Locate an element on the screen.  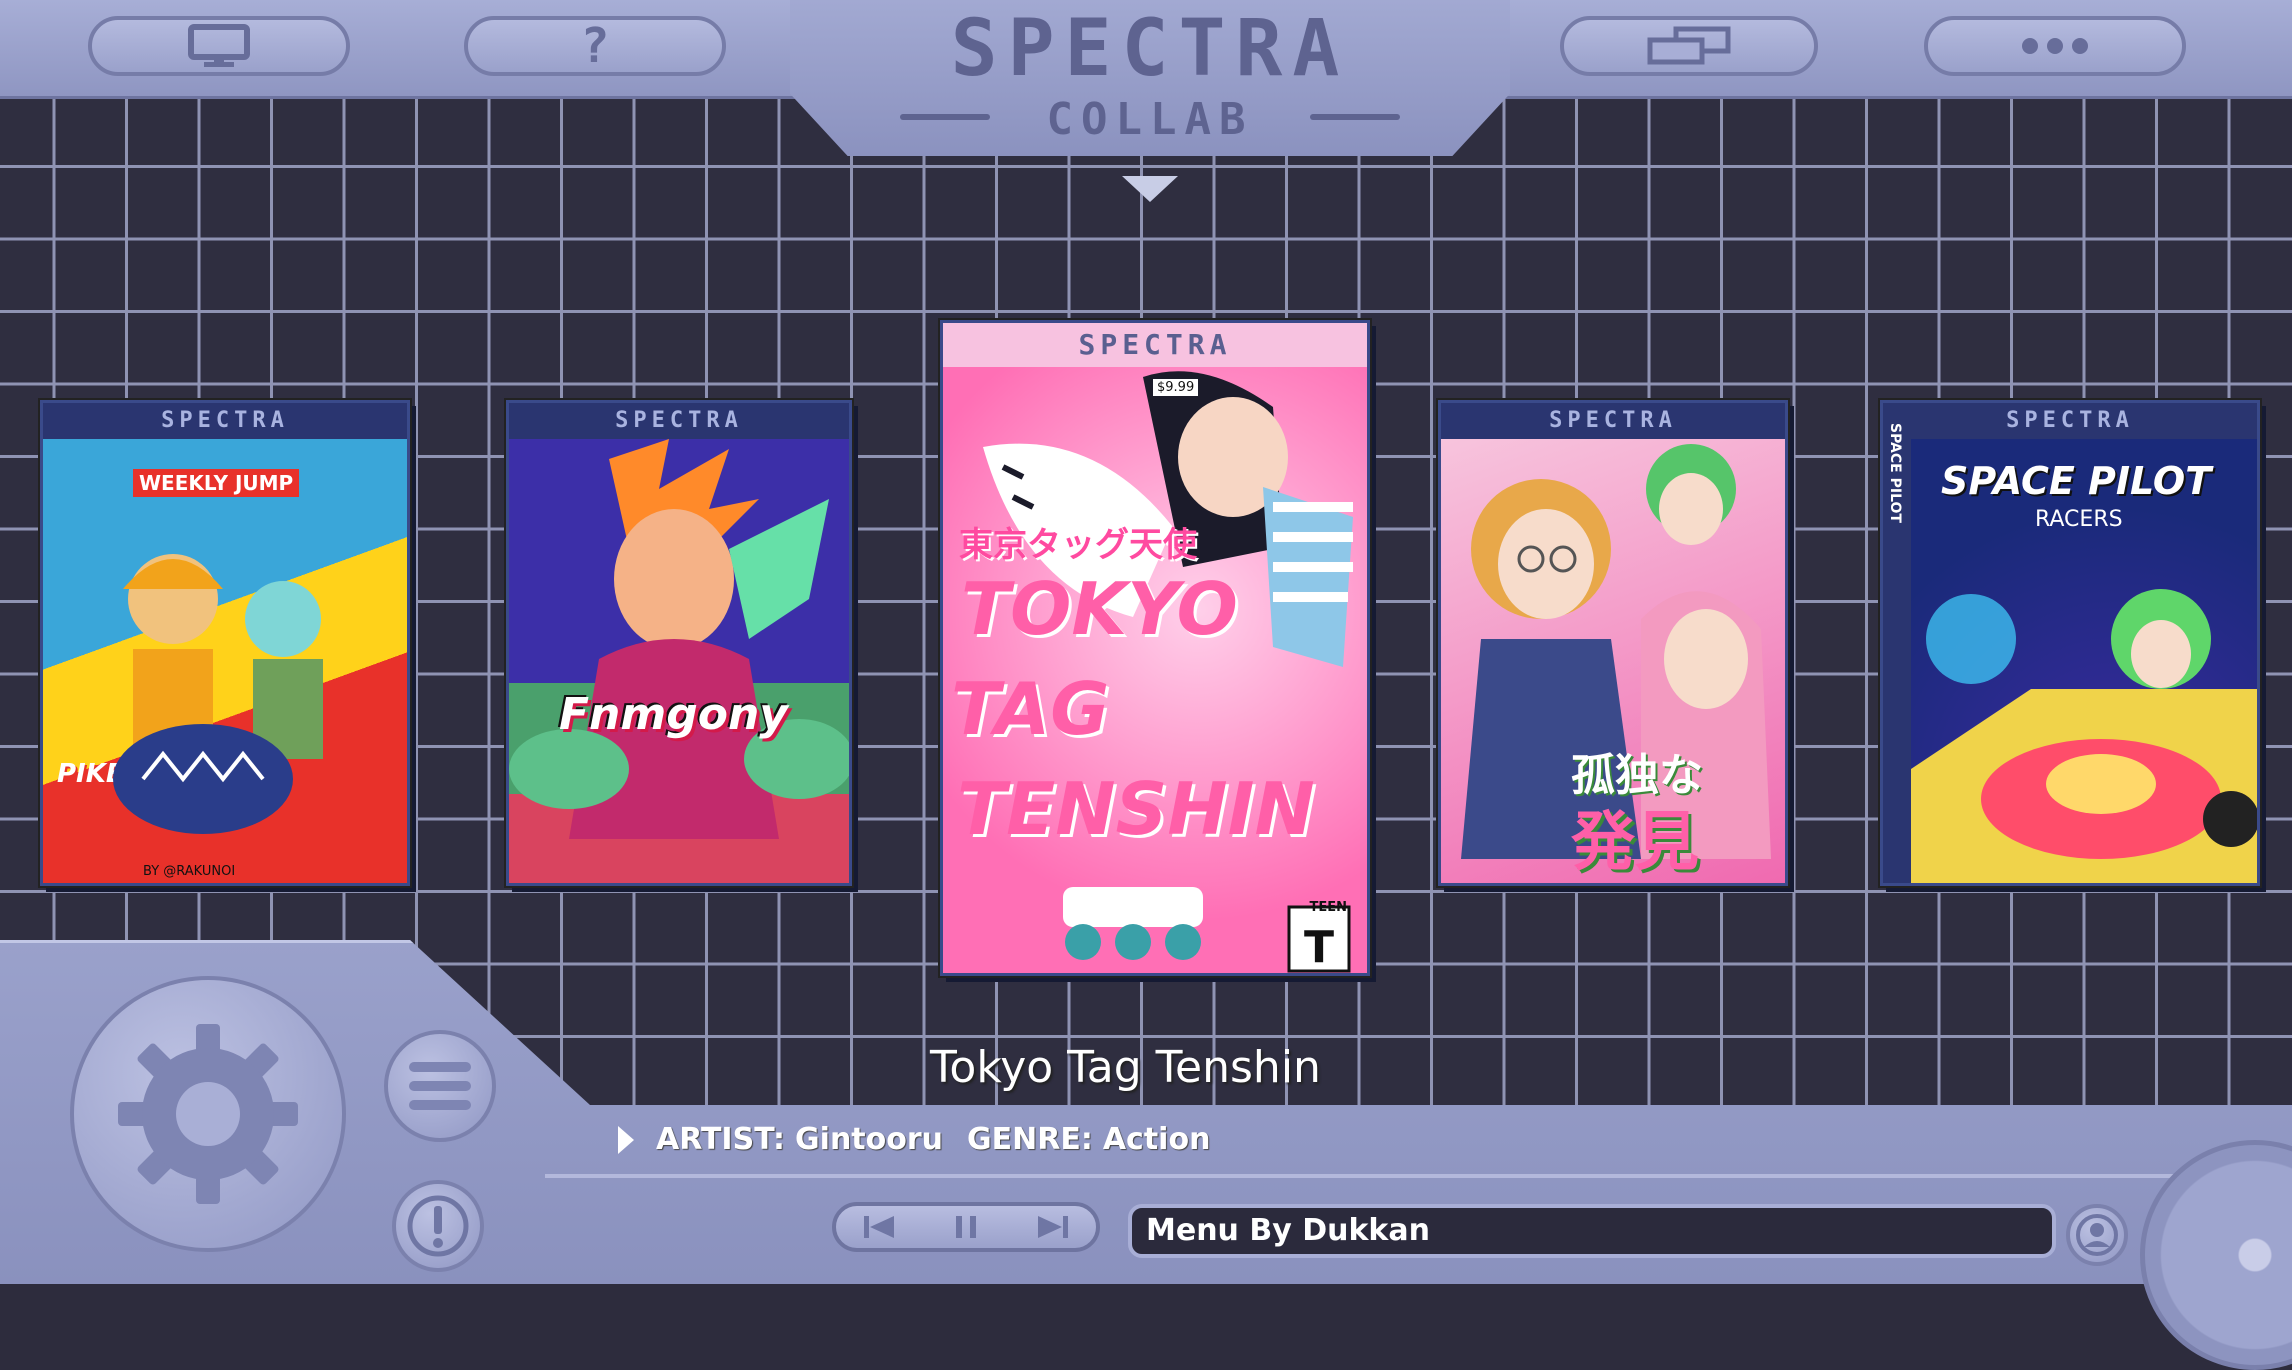
cover-title-line-3: TENSHIN is located at coordinates (1136, 809).